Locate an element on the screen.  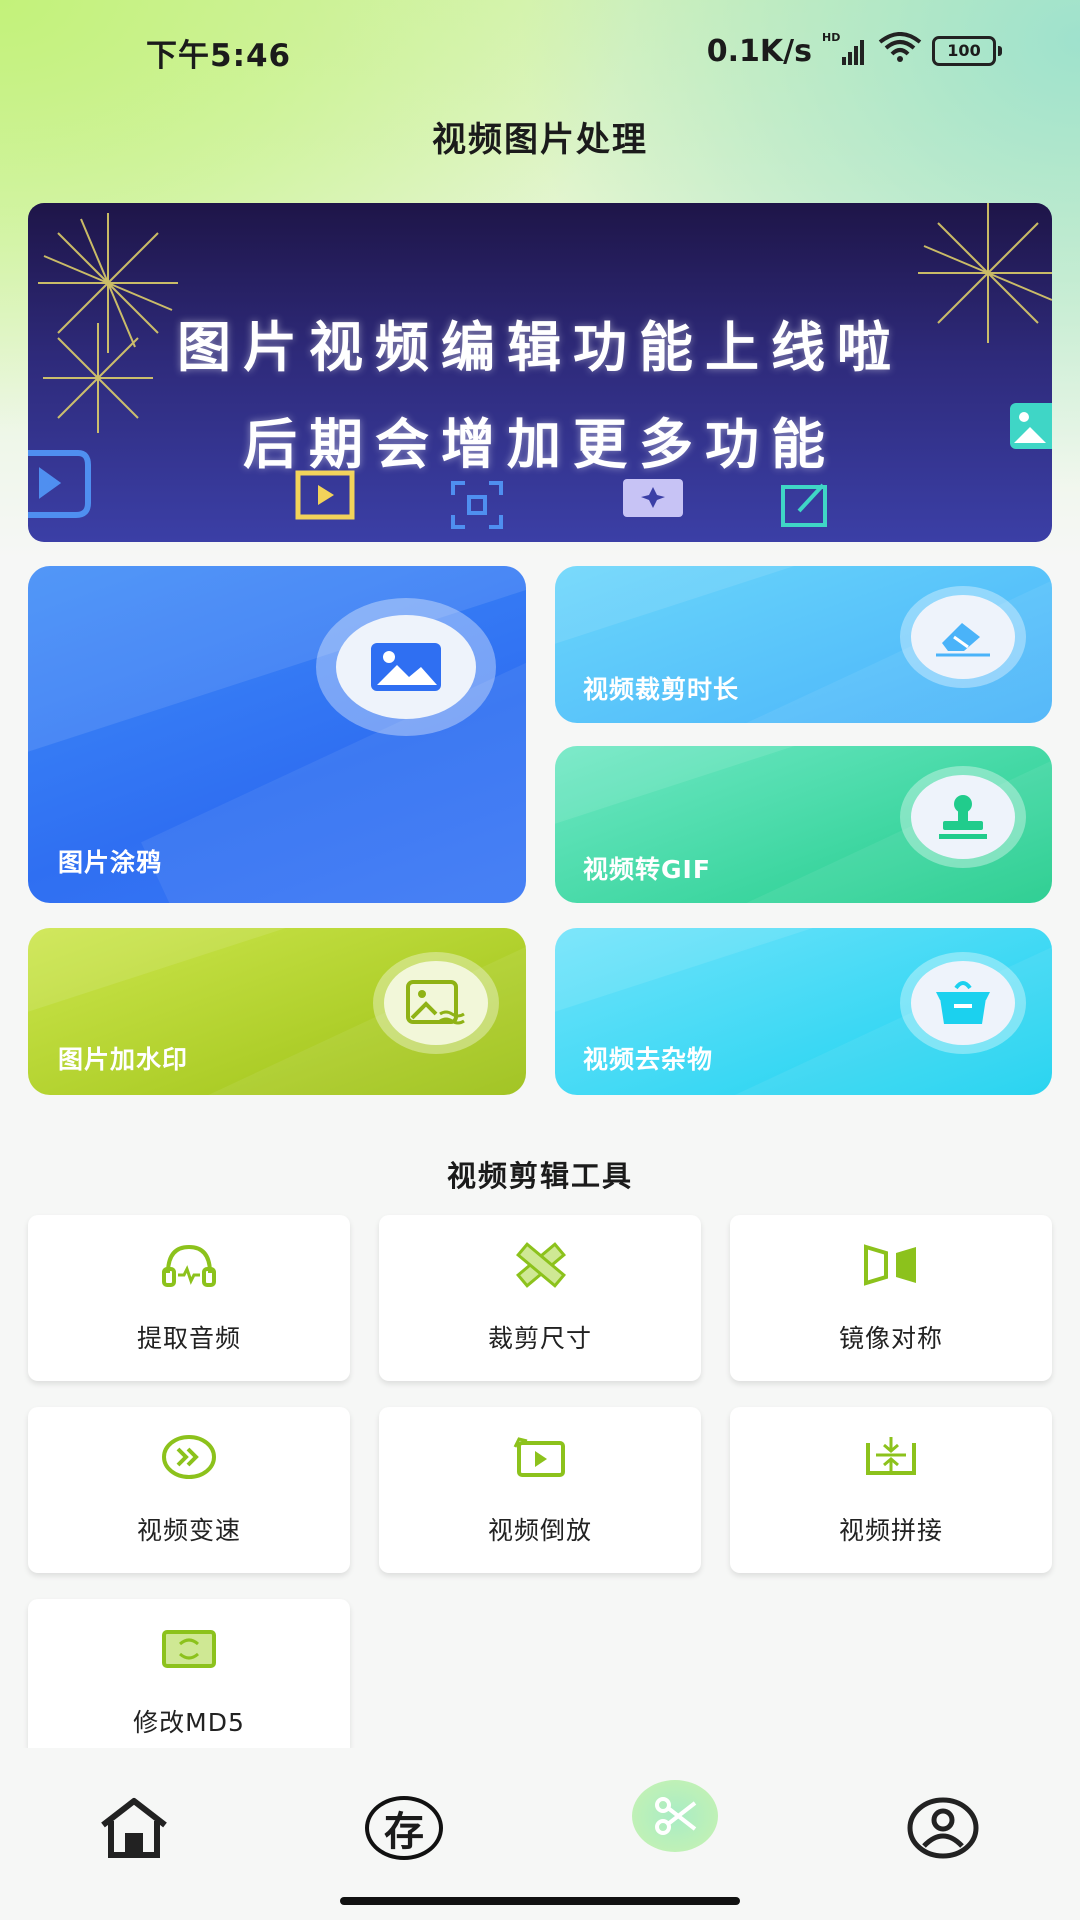
image-icon is located at coordinates (406, 667).